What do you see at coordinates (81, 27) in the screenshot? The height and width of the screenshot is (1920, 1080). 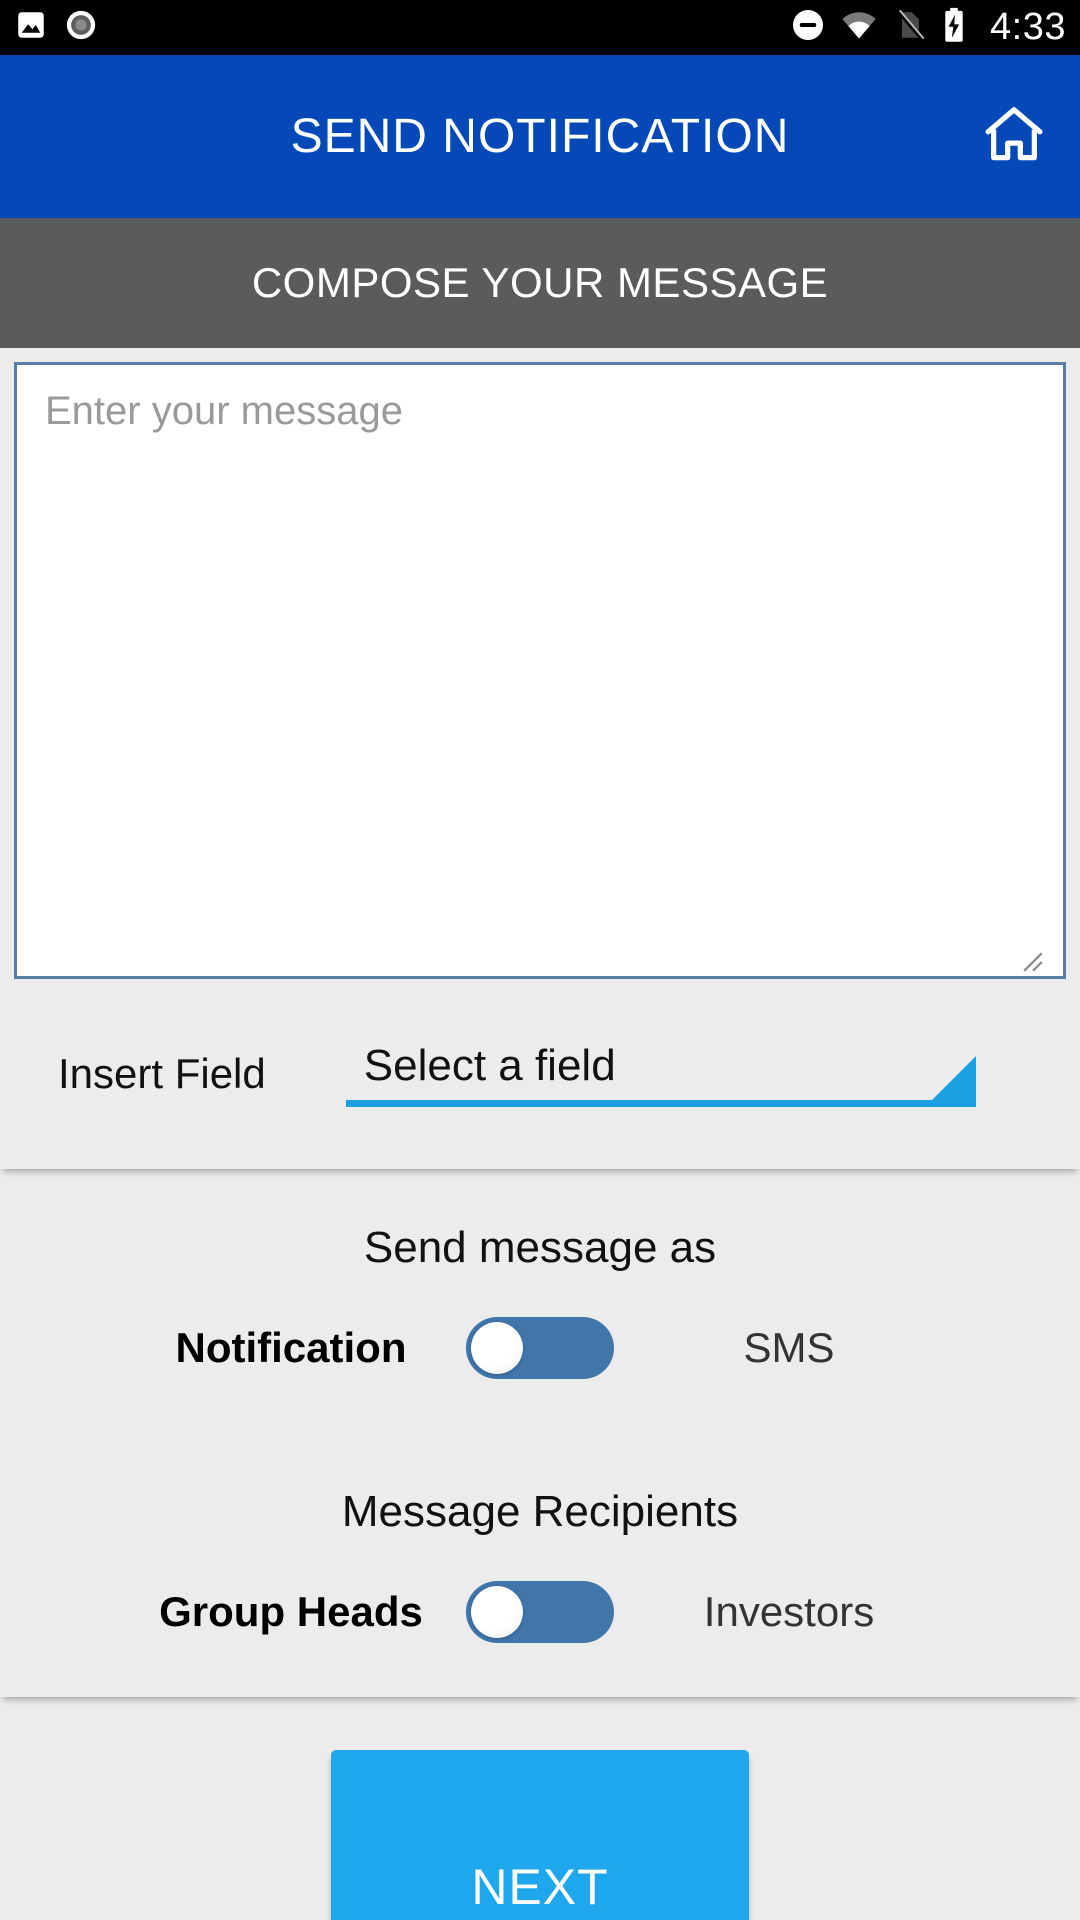 I see `screen-record-icon` at bounding box center [81, 27].